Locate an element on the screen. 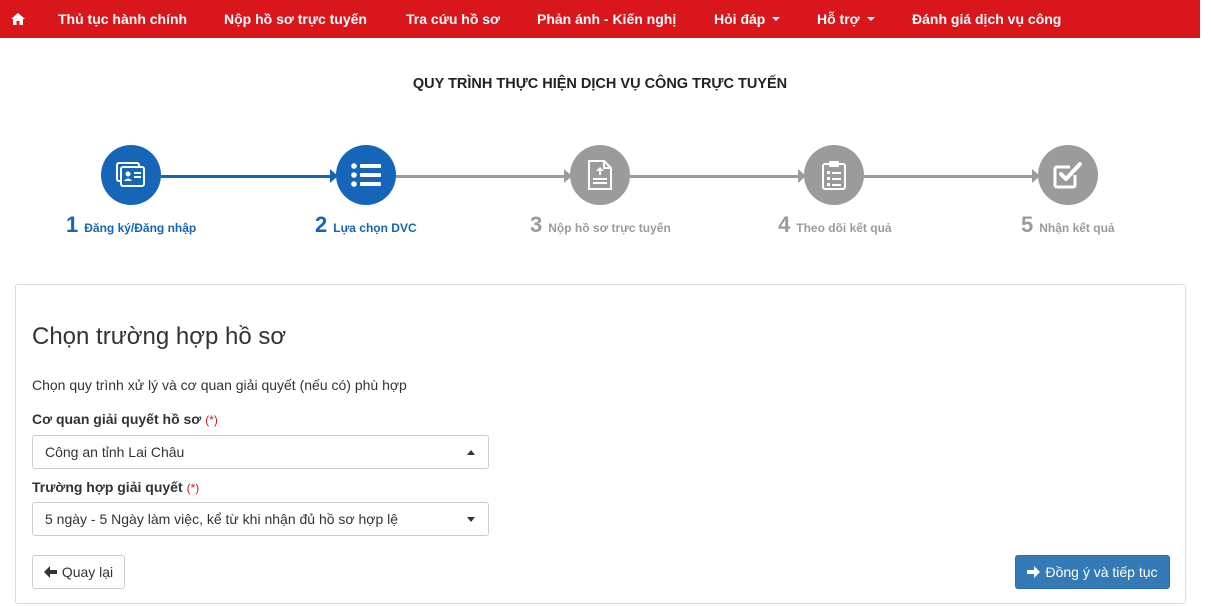 This screenshot has width=1211, height=606. id-card-icon is located at coordinates (130, 174).